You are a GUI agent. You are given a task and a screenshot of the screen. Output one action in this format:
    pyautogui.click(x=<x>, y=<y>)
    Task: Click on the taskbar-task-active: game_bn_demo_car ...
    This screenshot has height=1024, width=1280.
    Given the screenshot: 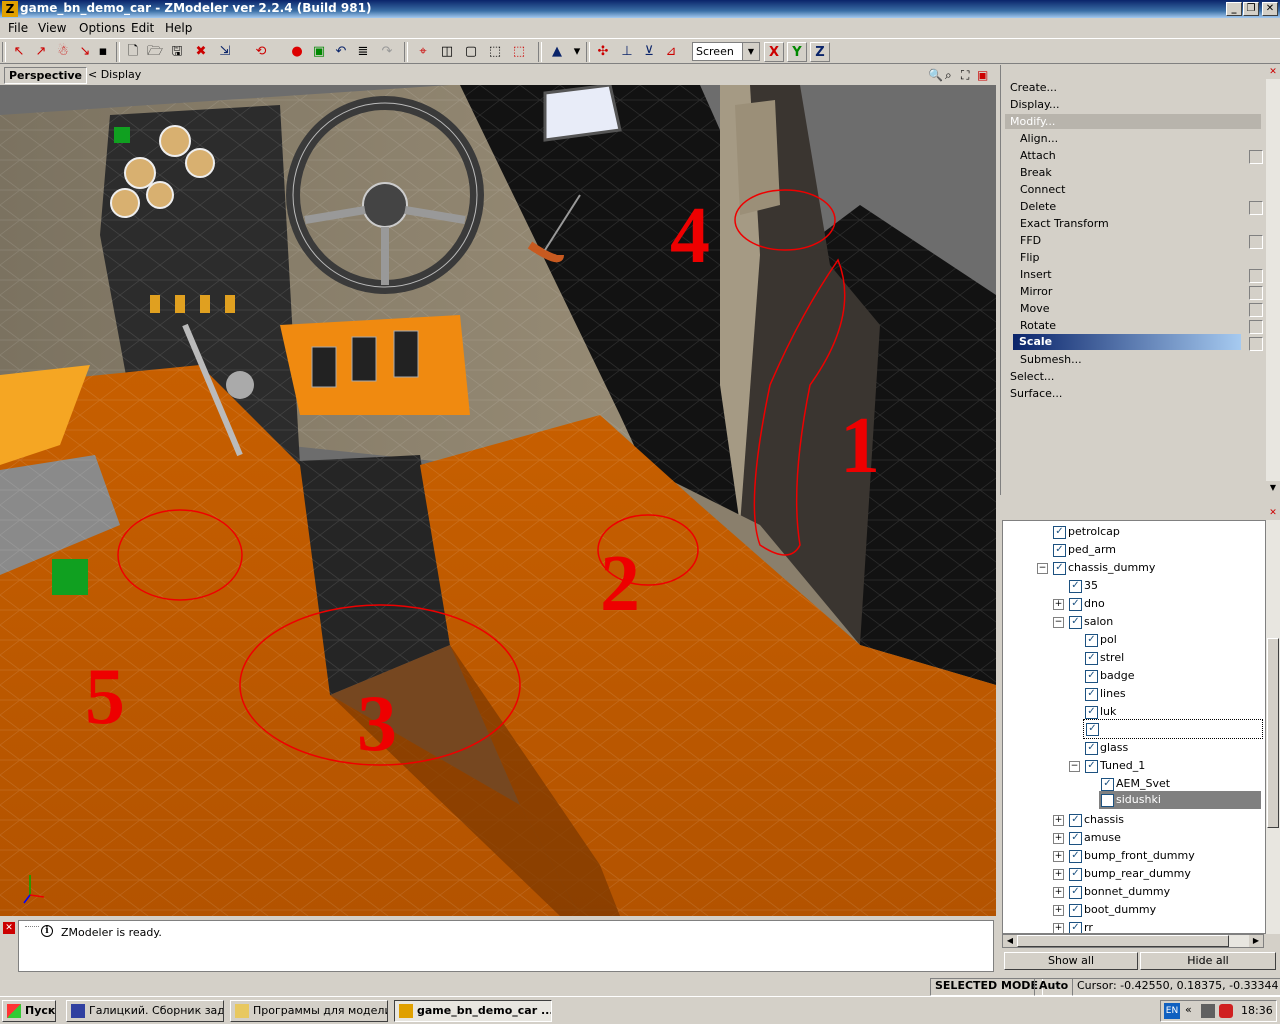 What is the action you would take?
    pyautogui.click(x=473, y=1011)
    